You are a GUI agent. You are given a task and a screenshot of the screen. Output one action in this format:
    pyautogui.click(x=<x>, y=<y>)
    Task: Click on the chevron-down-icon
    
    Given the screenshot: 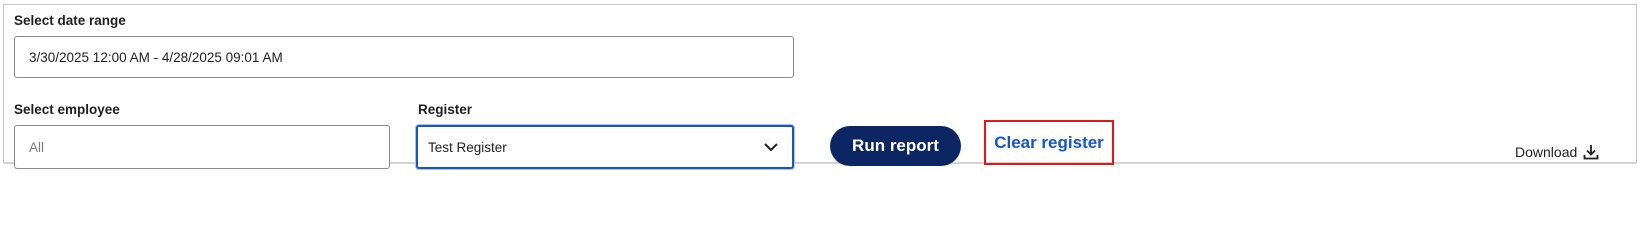 What is the action you would take?
    pyautogui.click(x=771, y=146)
    